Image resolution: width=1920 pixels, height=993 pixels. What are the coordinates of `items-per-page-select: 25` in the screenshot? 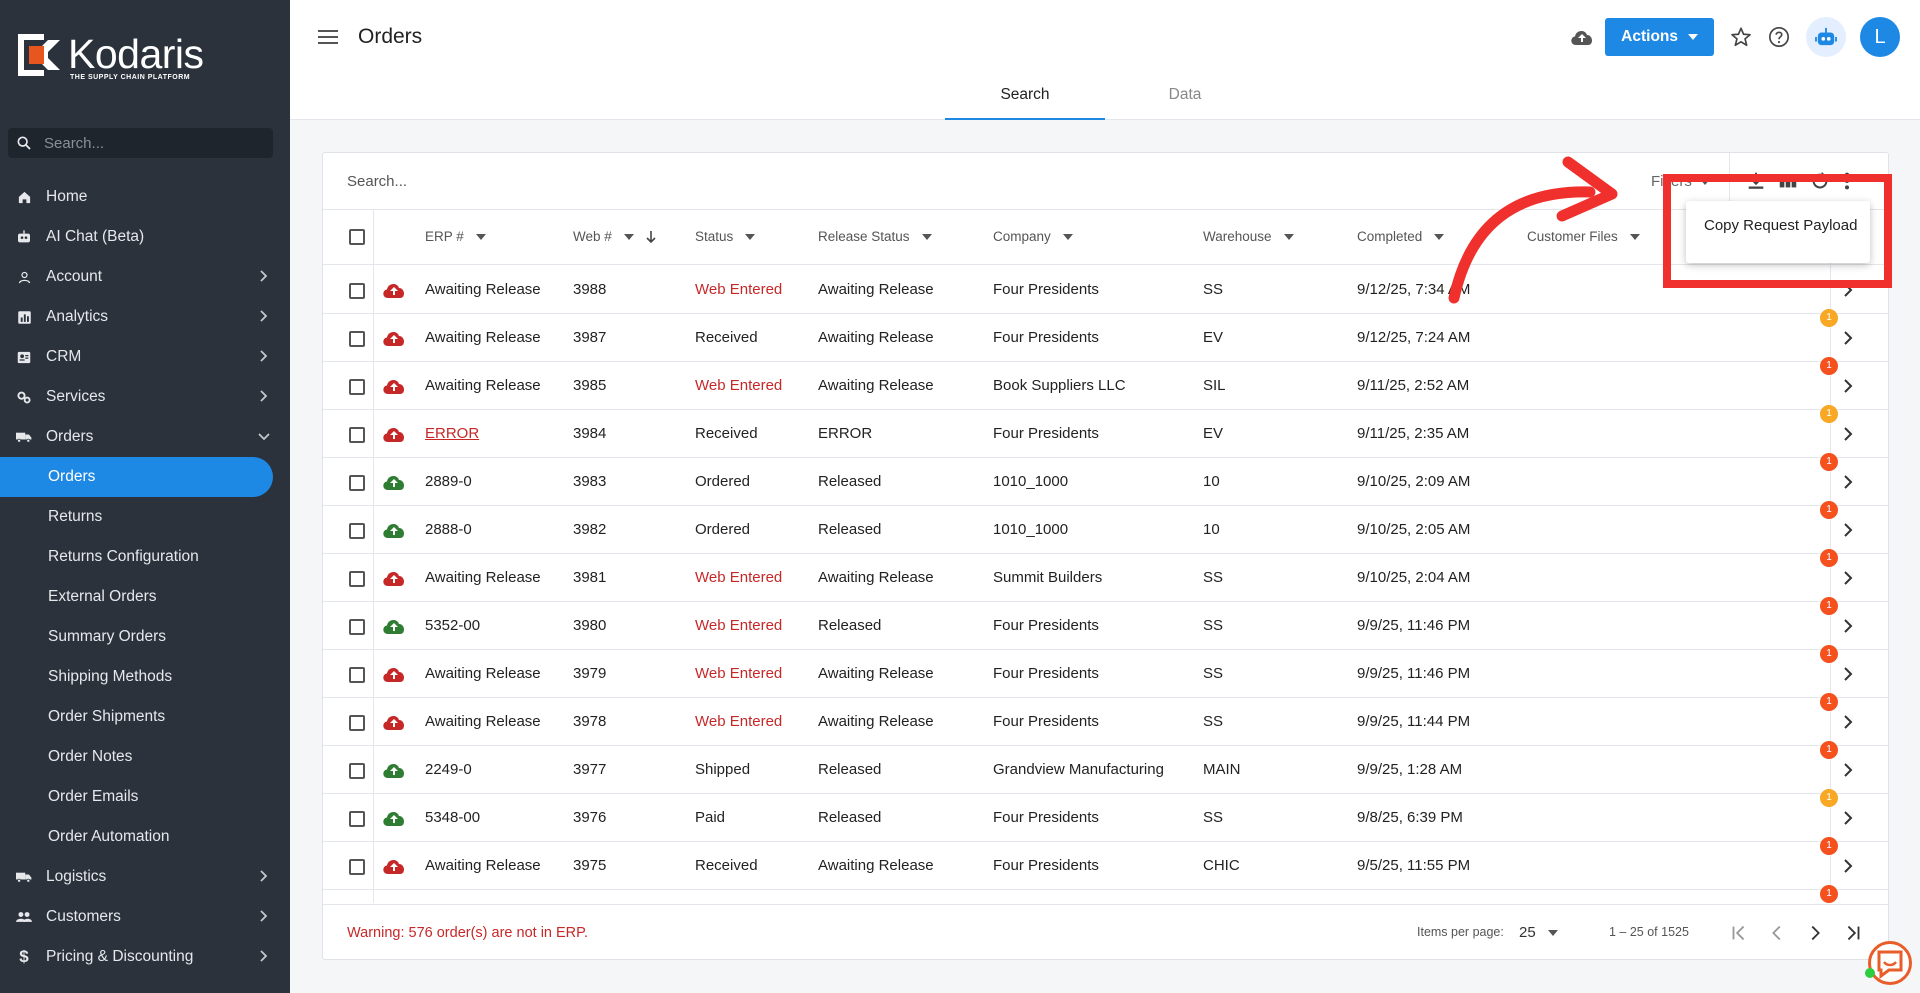 It's located at (1538, 932).